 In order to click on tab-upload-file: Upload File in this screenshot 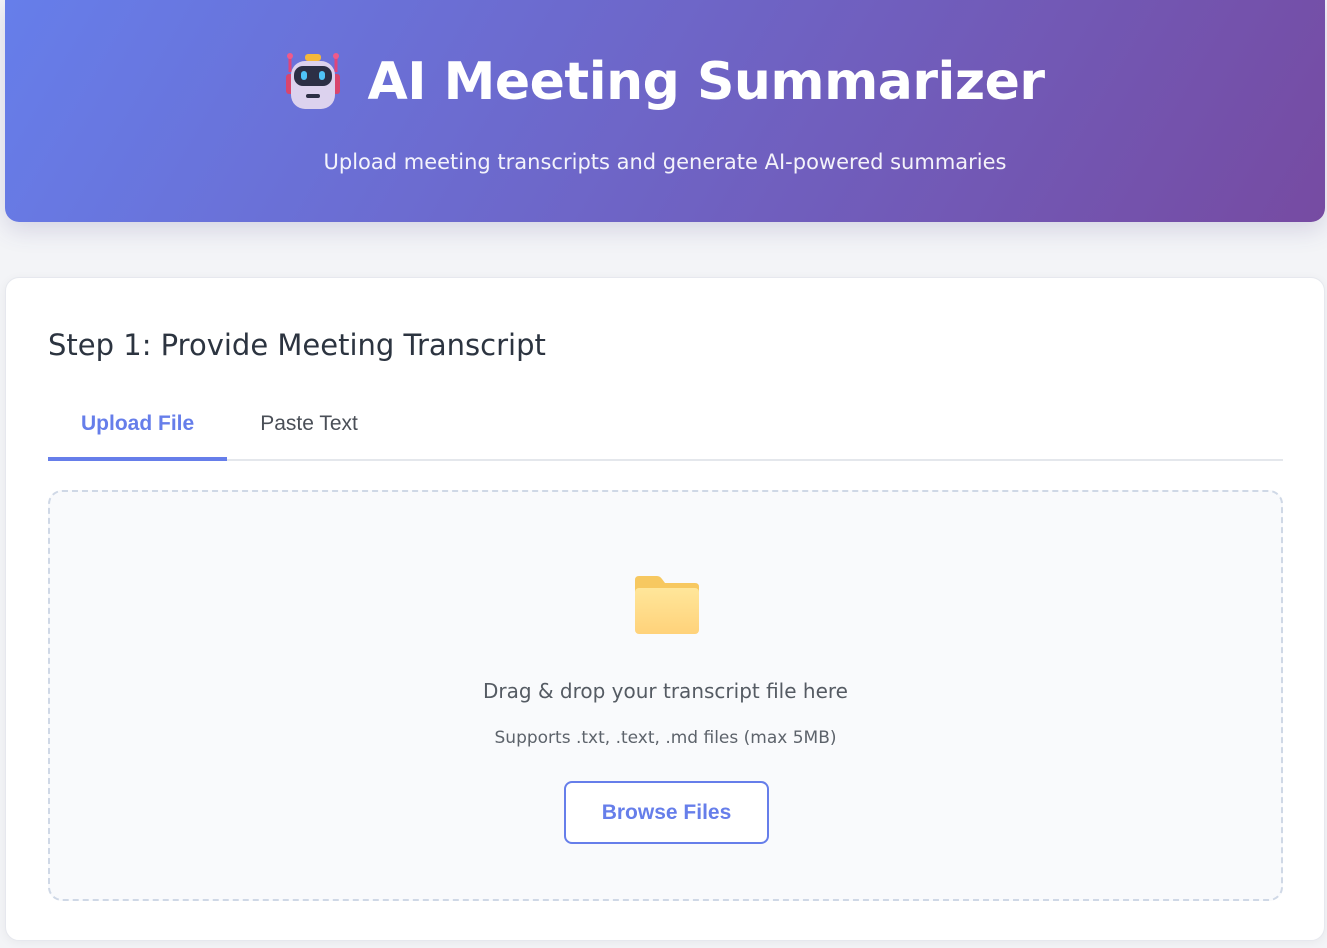, I will do `click(138, 432)`.